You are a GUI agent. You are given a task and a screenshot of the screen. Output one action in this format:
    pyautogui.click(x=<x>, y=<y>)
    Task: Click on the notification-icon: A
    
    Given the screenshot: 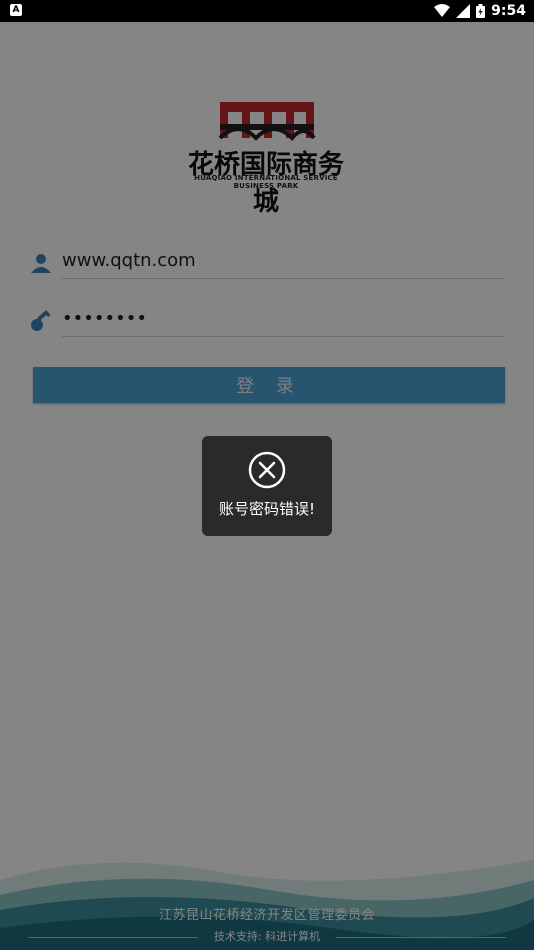 What is the action you would take?
    pyautogui.click(x=16, y=10)
    